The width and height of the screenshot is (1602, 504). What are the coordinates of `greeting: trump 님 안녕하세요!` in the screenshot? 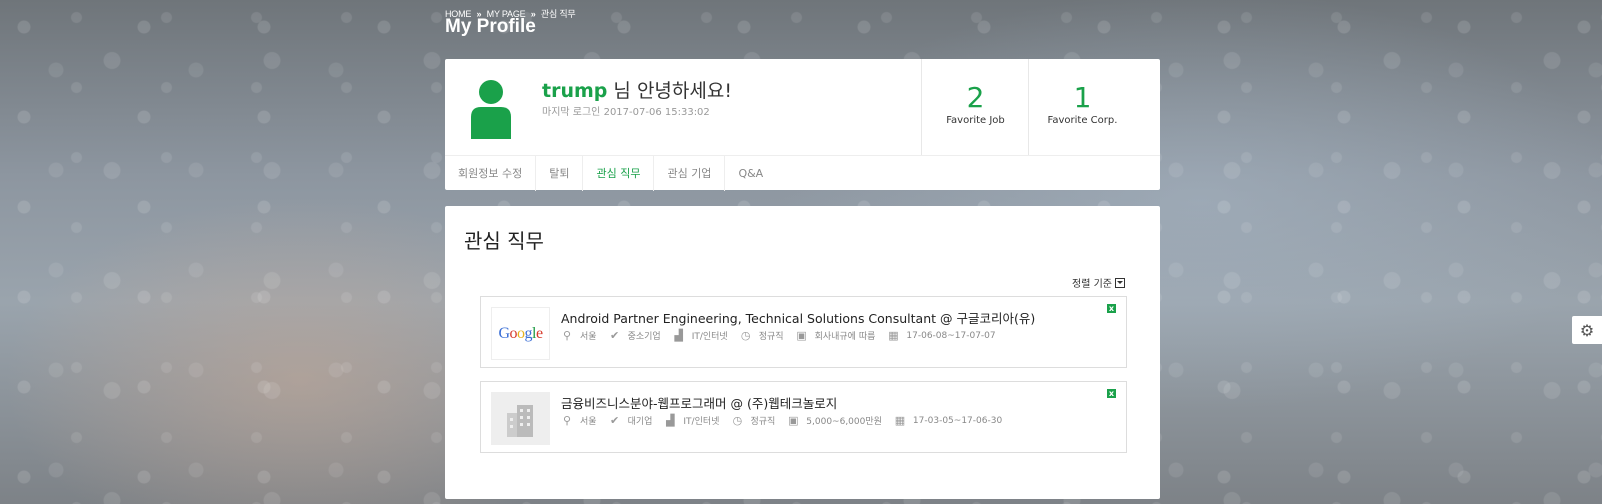 It's located at (637, 89).